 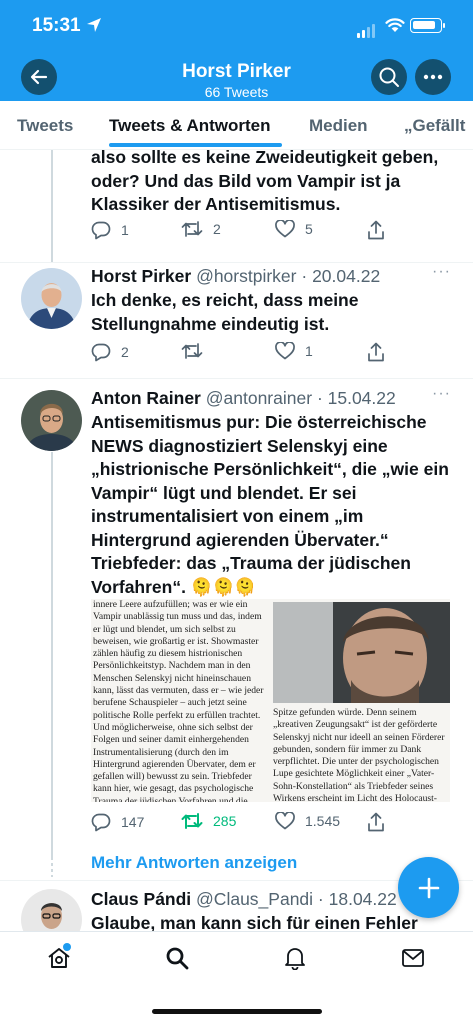 I want to click on tweet-header: Horst Pirker @horstpirker · 20.04.22, so click(x=235, y=276).